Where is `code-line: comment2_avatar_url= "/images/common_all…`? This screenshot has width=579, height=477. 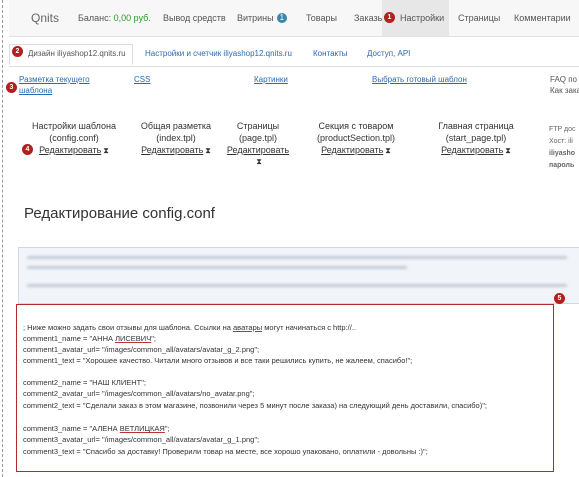 code-line: comment2_avatar_url= "/images/common_all… is located at coordinates (139, 393).